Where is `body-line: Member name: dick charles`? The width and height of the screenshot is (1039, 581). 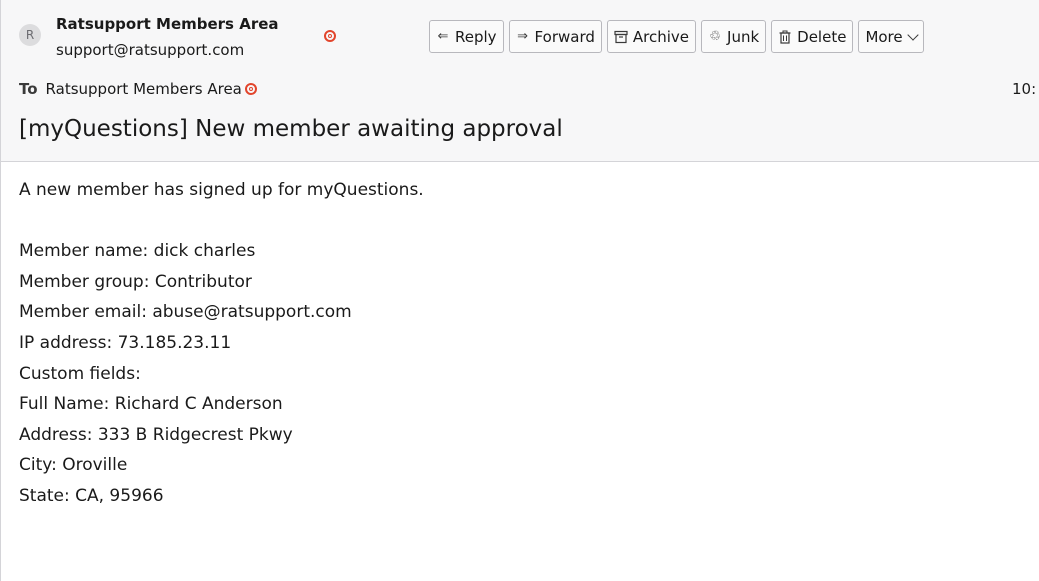
body-line: Member name: dick charles is located at coordinates (137, 251).